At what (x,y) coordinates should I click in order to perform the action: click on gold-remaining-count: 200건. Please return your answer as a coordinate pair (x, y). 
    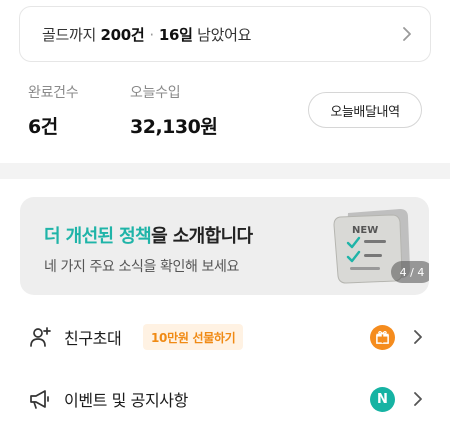
    Looking at the image, I should click on (122, 34).